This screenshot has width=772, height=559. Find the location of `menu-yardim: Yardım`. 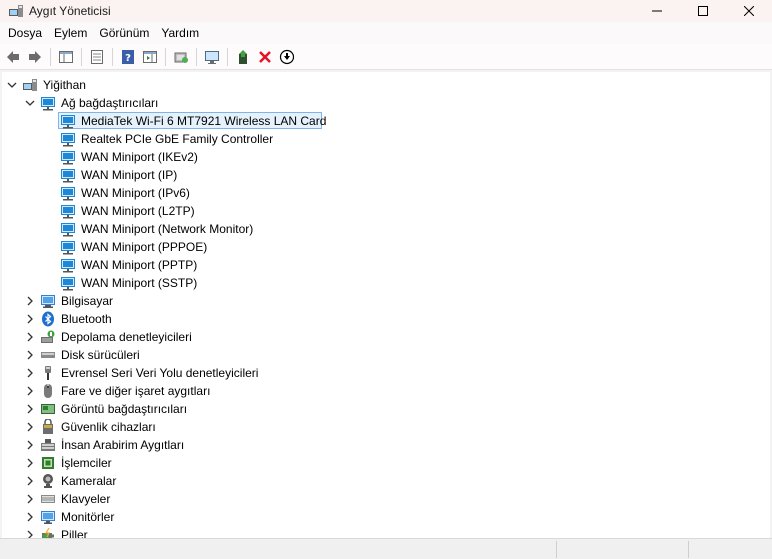

menu-yardim: Yardım is located at coordinates (180, 33).